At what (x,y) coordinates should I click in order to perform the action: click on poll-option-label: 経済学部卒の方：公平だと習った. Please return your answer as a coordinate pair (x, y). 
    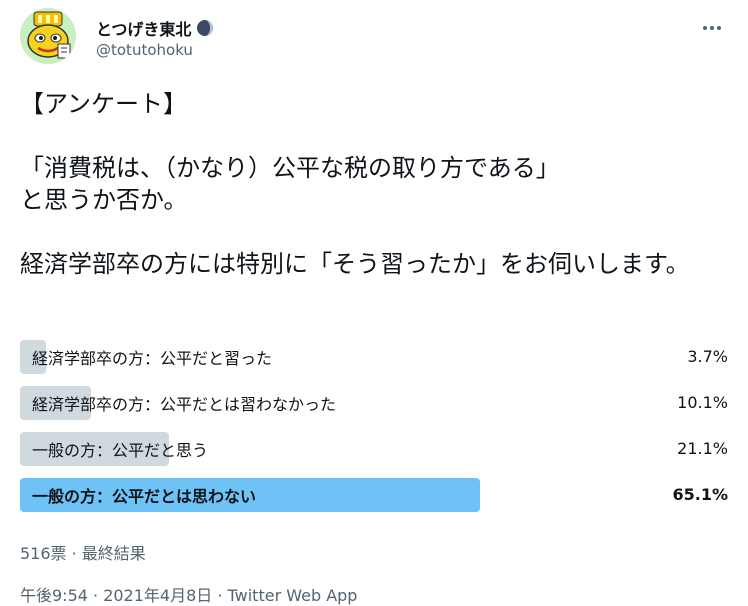
    Looking at the image, I should click on (152, 358).